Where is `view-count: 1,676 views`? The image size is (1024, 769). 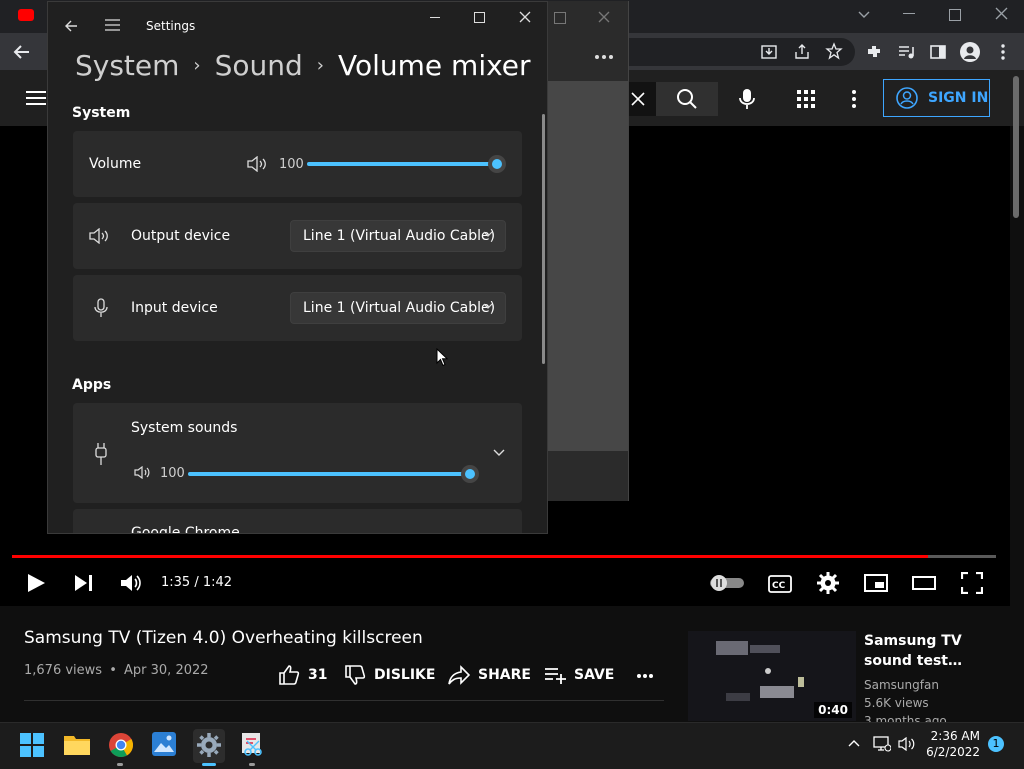 view-count: 1,676 views is located at coordinates (63, 670).